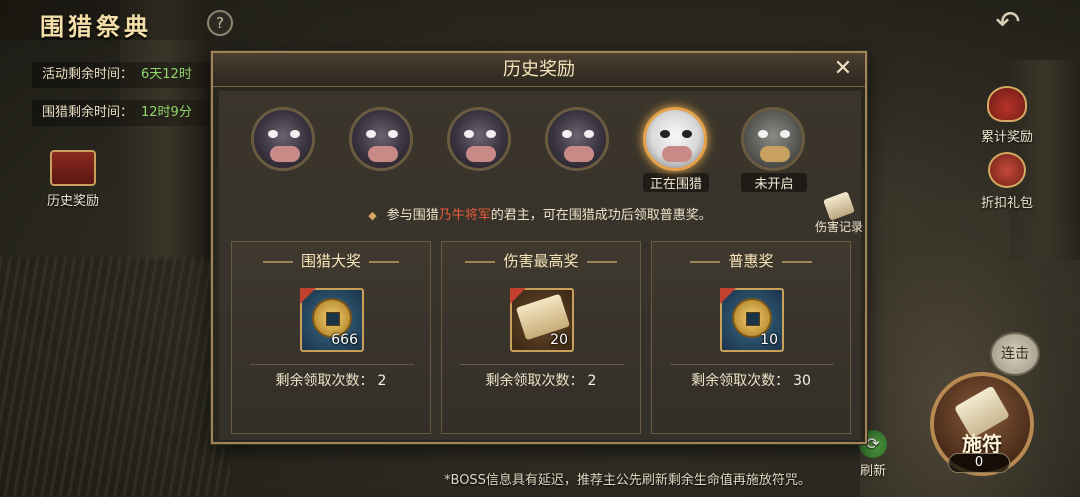 This screenshot has height=497, width=1080. Describe the element at coordinates (601, 215) in the screenshot. I see `desc-post: 的君主，可在围猎成功后领取普惠奖。` at that location.